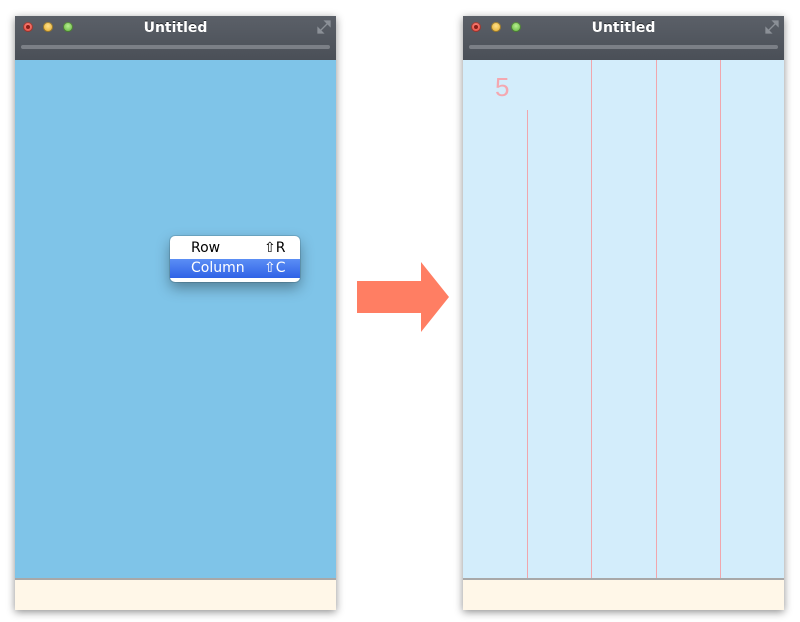  Describe the element at coordinates (403, 297) in the screenshot. I see `right-arrow-icon` at that location.